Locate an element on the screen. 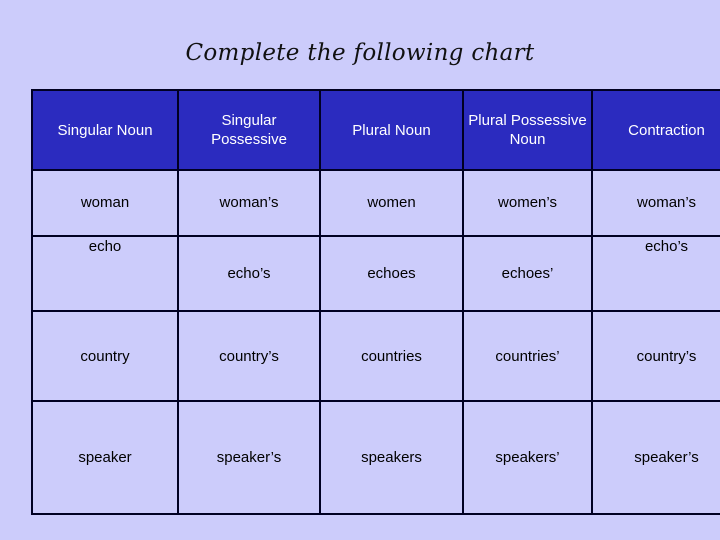 The height and width of the screenshot is (540, 720). cell-contraction: woman’s is located at coordinates (655, 203).